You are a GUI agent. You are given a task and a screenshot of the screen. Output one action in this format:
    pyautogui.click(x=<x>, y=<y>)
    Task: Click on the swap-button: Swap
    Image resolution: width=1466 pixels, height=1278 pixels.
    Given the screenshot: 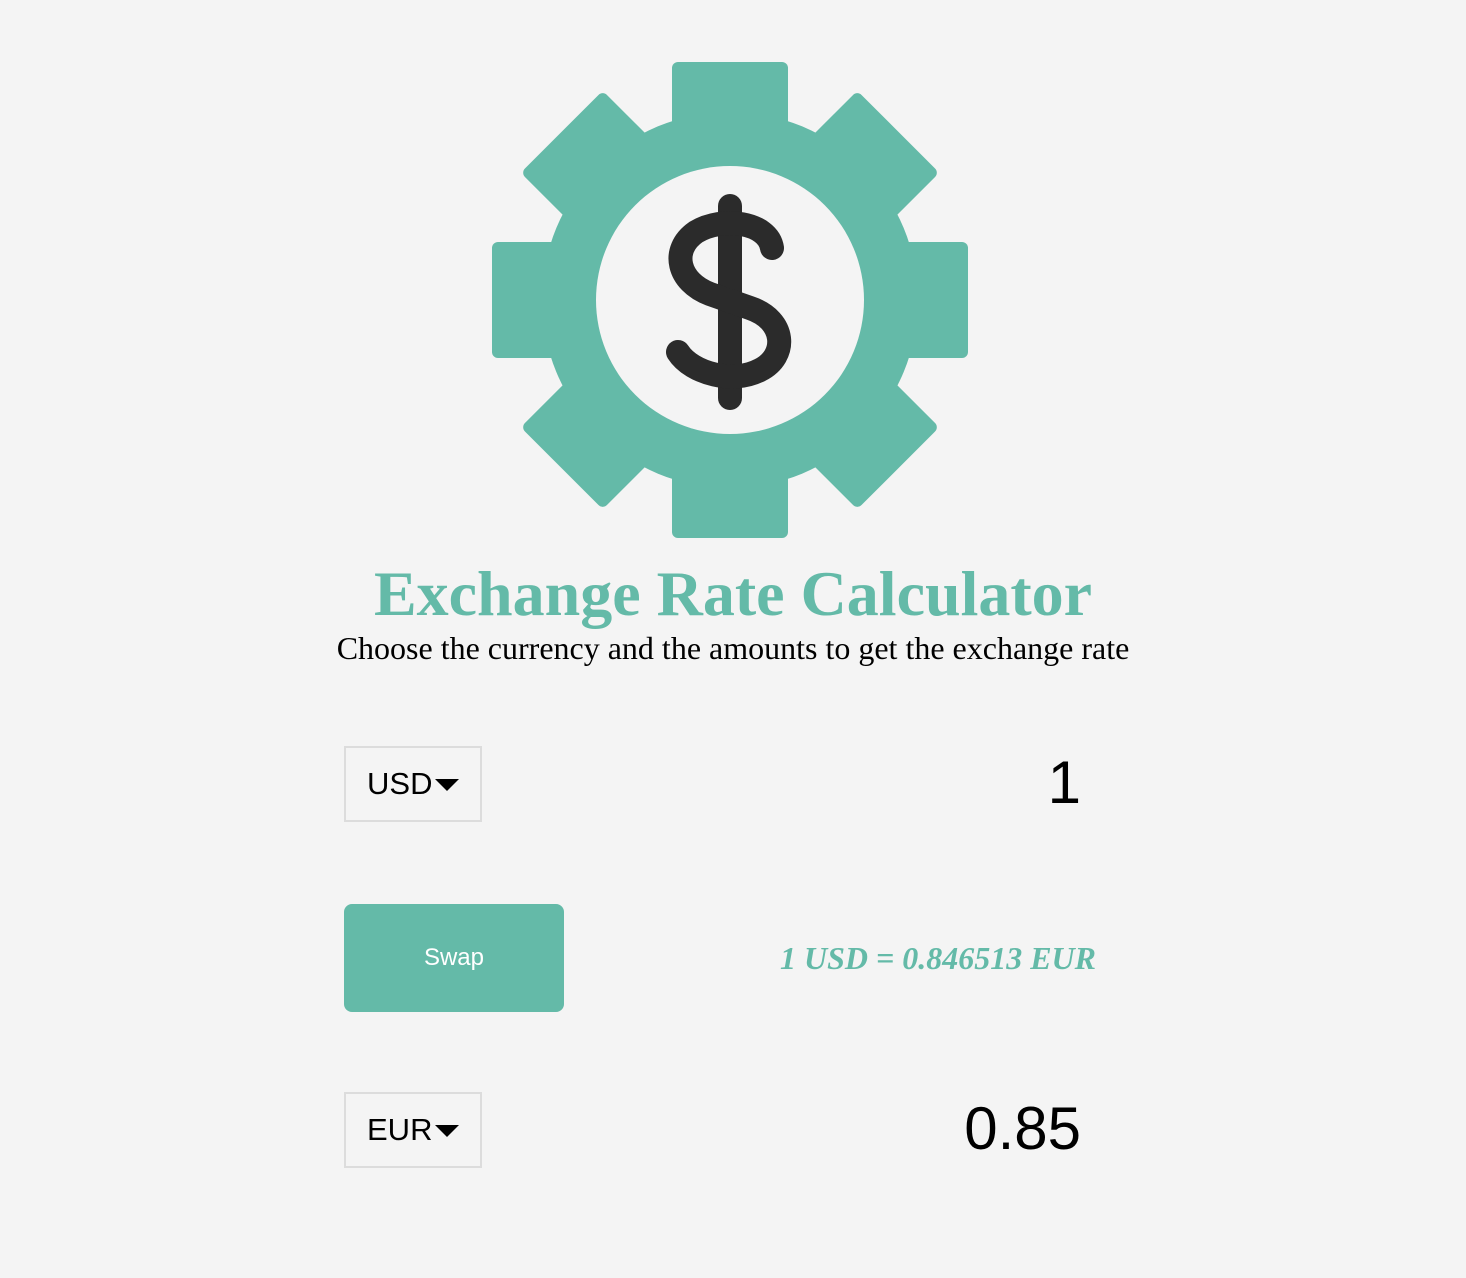 What is the action you would take?
    pyautogui.click(x=454, y=958)
    